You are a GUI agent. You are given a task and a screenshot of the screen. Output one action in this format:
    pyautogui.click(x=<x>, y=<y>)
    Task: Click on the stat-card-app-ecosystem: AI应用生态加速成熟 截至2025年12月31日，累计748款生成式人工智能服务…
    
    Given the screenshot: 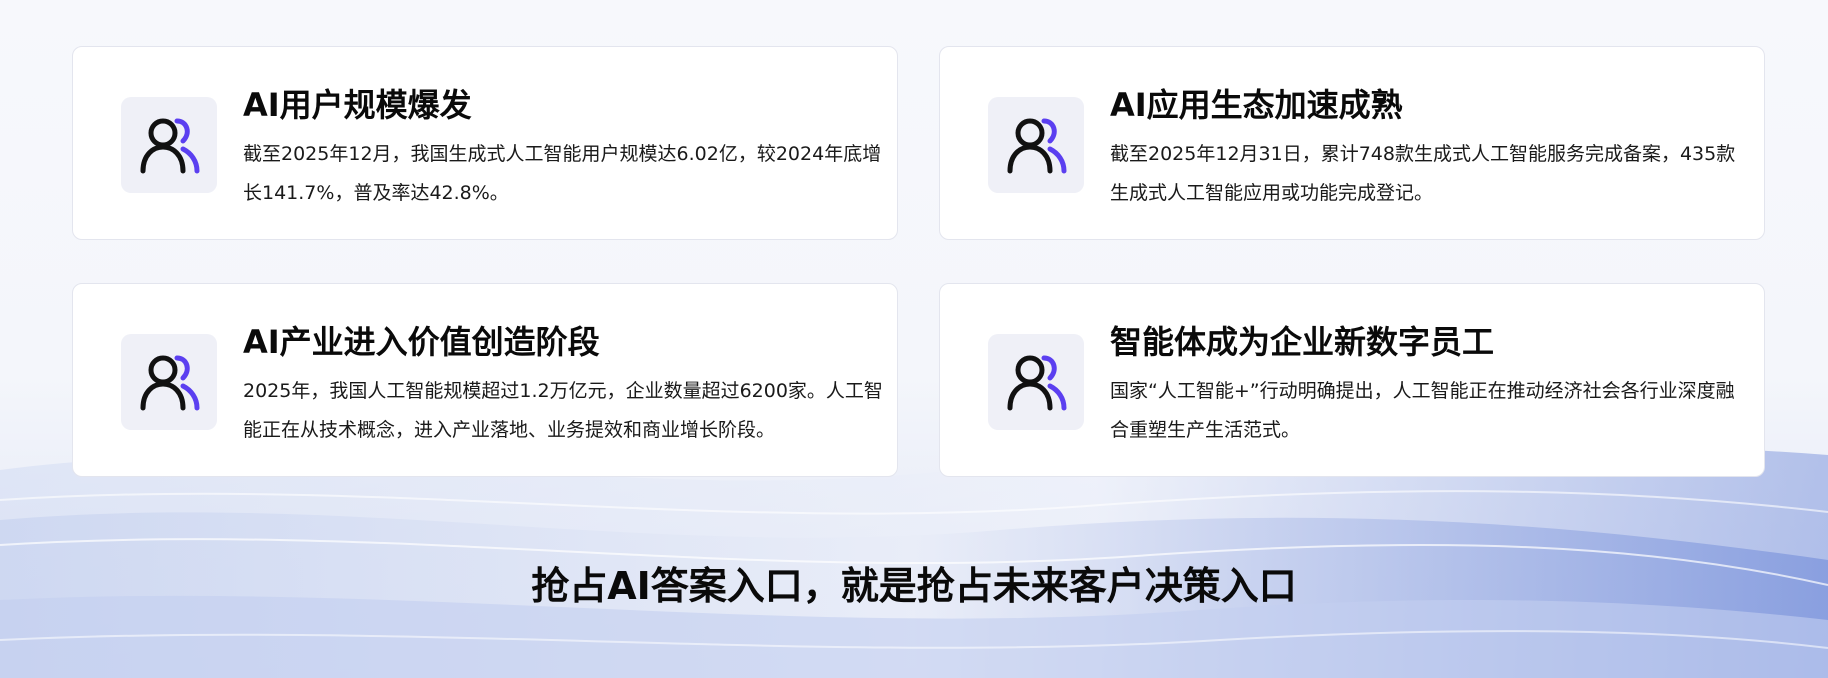 What is the action you would take?
    pyautogui.click(x=1352, y=143)
    